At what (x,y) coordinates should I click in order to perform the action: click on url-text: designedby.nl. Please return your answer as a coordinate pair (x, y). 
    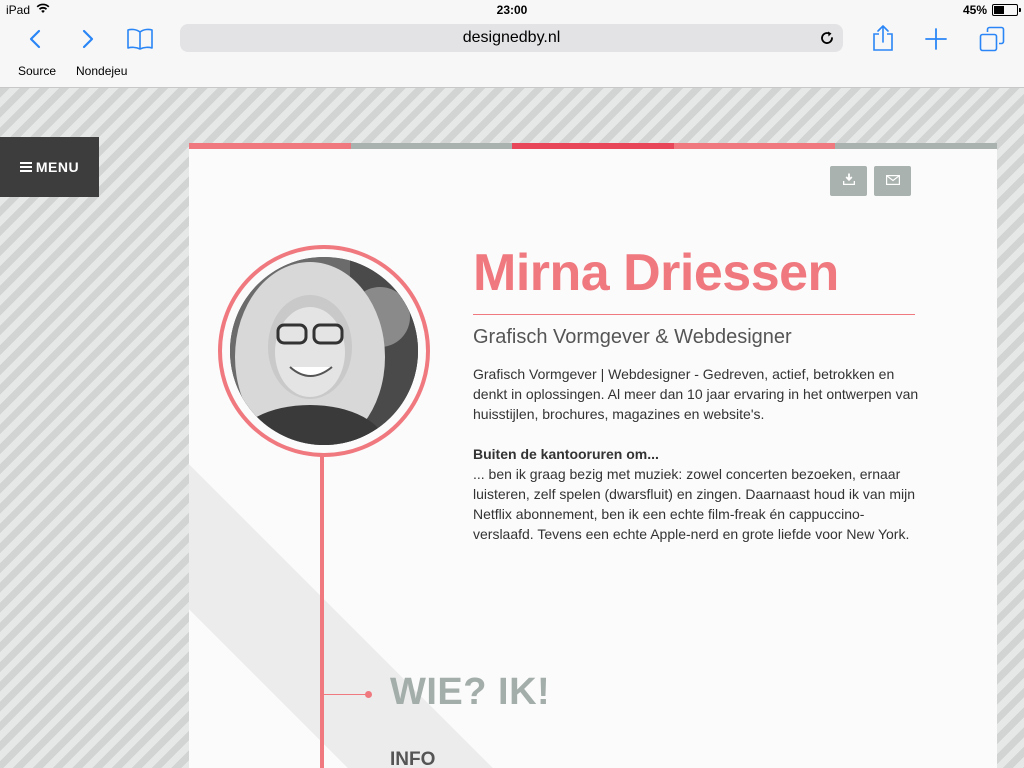
    Looking at the image, I should click on (511, 37).